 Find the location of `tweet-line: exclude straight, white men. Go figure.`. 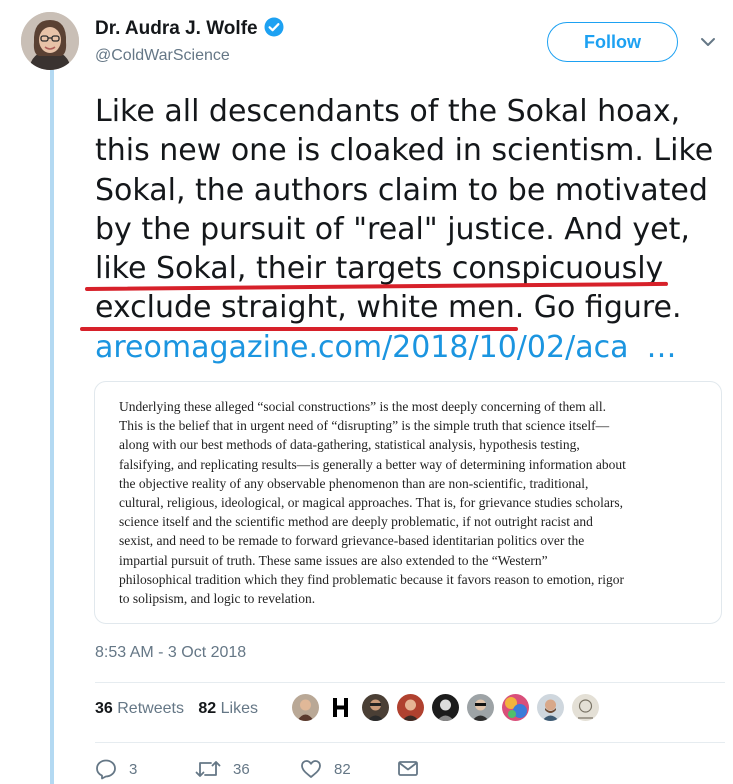

tweet-line: exclude straight, white men. Go figure. is located at coordinates (388, 308).